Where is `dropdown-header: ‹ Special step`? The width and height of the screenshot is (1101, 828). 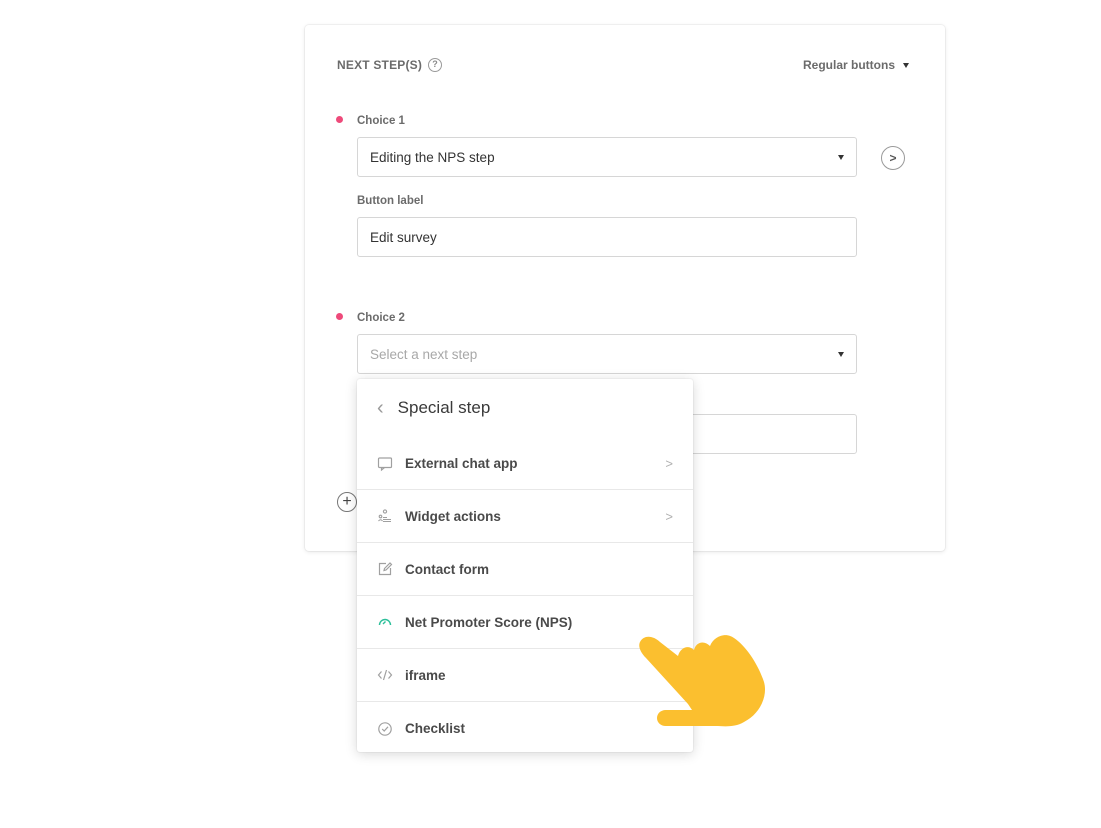 dropdown-header: ‹ Special step is located at coordinates (525, 408).